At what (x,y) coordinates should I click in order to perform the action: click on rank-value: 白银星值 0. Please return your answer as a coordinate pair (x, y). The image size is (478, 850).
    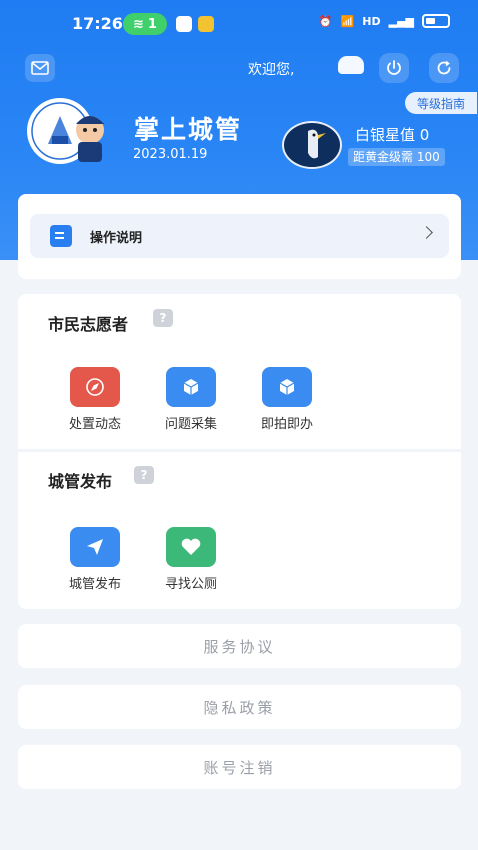
    Looking at the image, I should click on (392, 135).